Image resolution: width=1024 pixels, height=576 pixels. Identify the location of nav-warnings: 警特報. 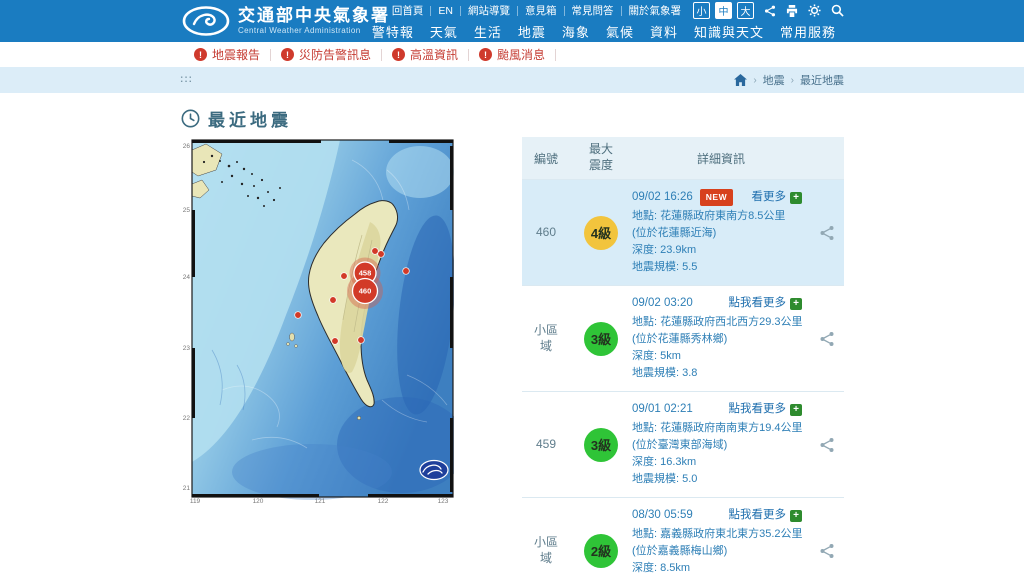
(393, 31).